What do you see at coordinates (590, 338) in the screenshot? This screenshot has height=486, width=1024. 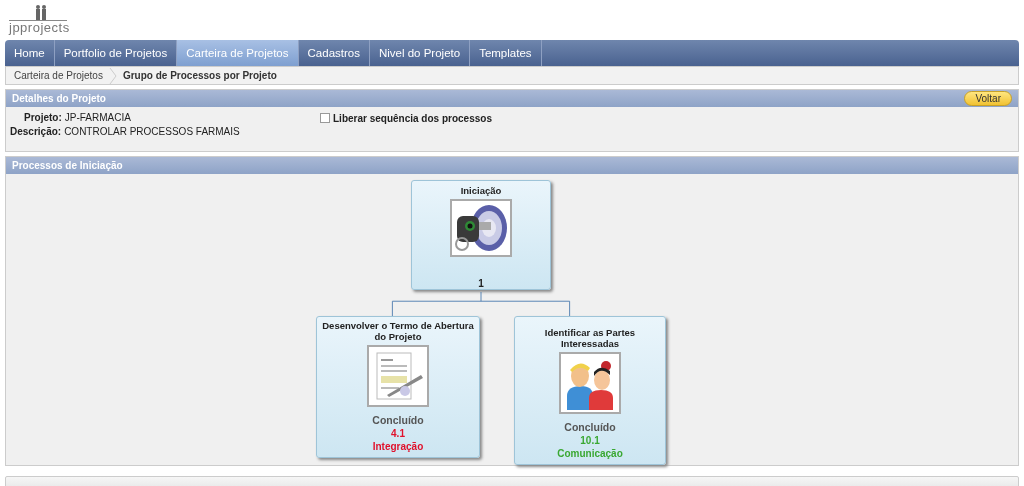 I see `card-title: Identificar as Partes Interessadas` at bounding box center [590, 338].